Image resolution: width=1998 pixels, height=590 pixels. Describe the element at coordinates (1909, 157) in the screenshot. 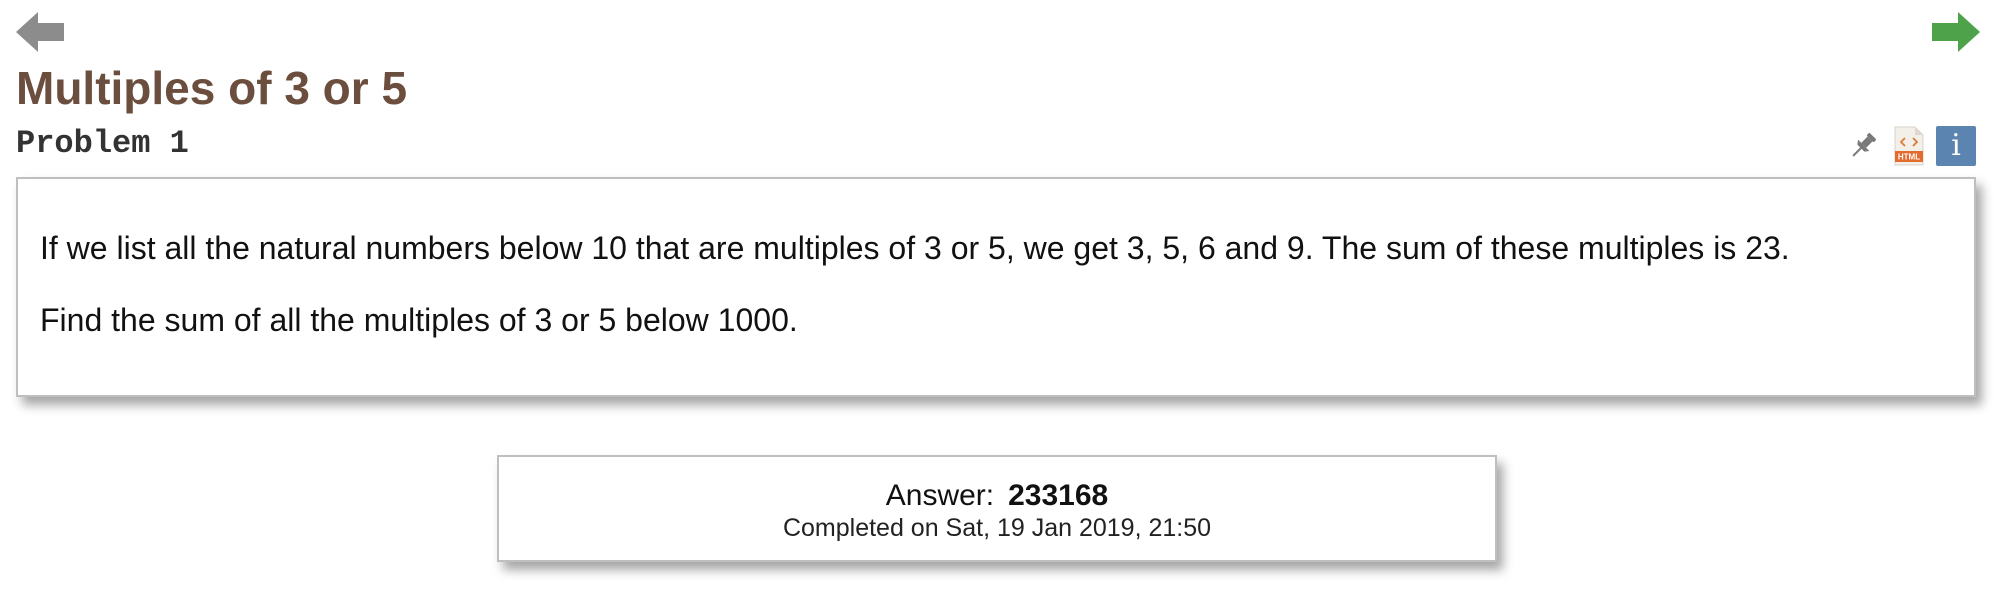

I see `html-icon-label: HTML` at that location.